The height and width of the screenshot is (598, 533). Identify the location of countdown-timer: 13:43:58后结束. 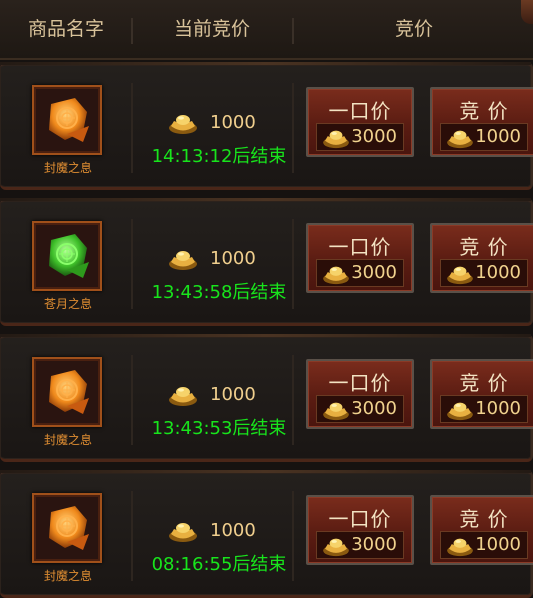
(219, 292).